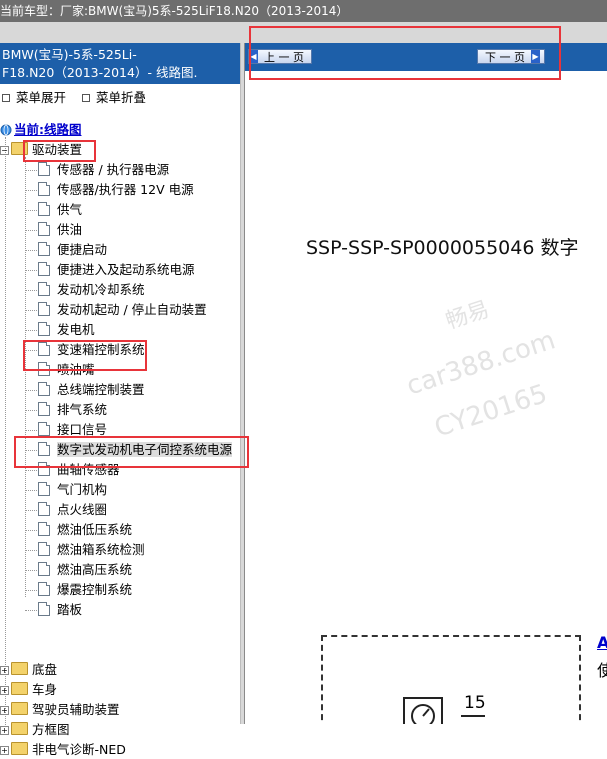  I want to click on tree-item: 便捷进入及起动系统电源, so click(110, 270).